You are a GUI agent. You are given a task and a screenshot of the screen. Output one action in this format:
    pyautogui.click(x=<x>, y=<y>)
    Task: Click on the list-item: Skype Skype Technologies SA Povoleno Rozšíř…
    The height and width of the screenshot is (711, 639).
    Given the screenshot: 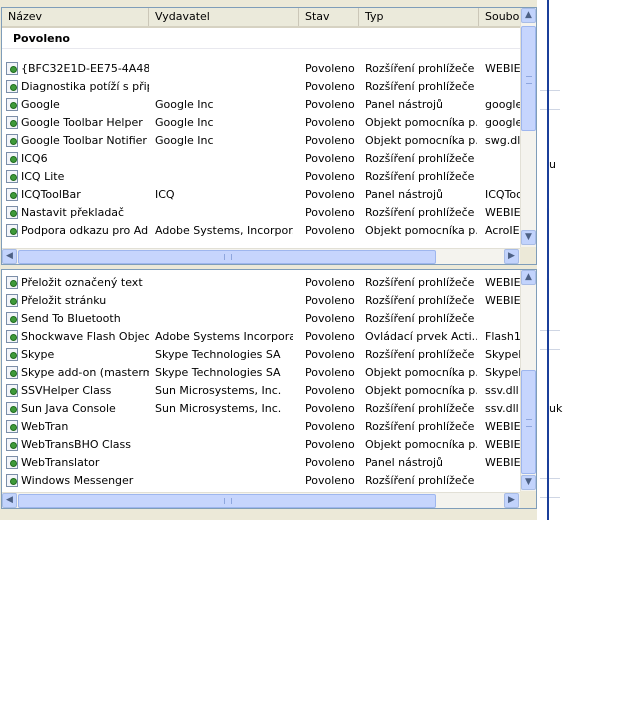 What is the action you would take?
    pyautogui.click(x=261, y=355)
    